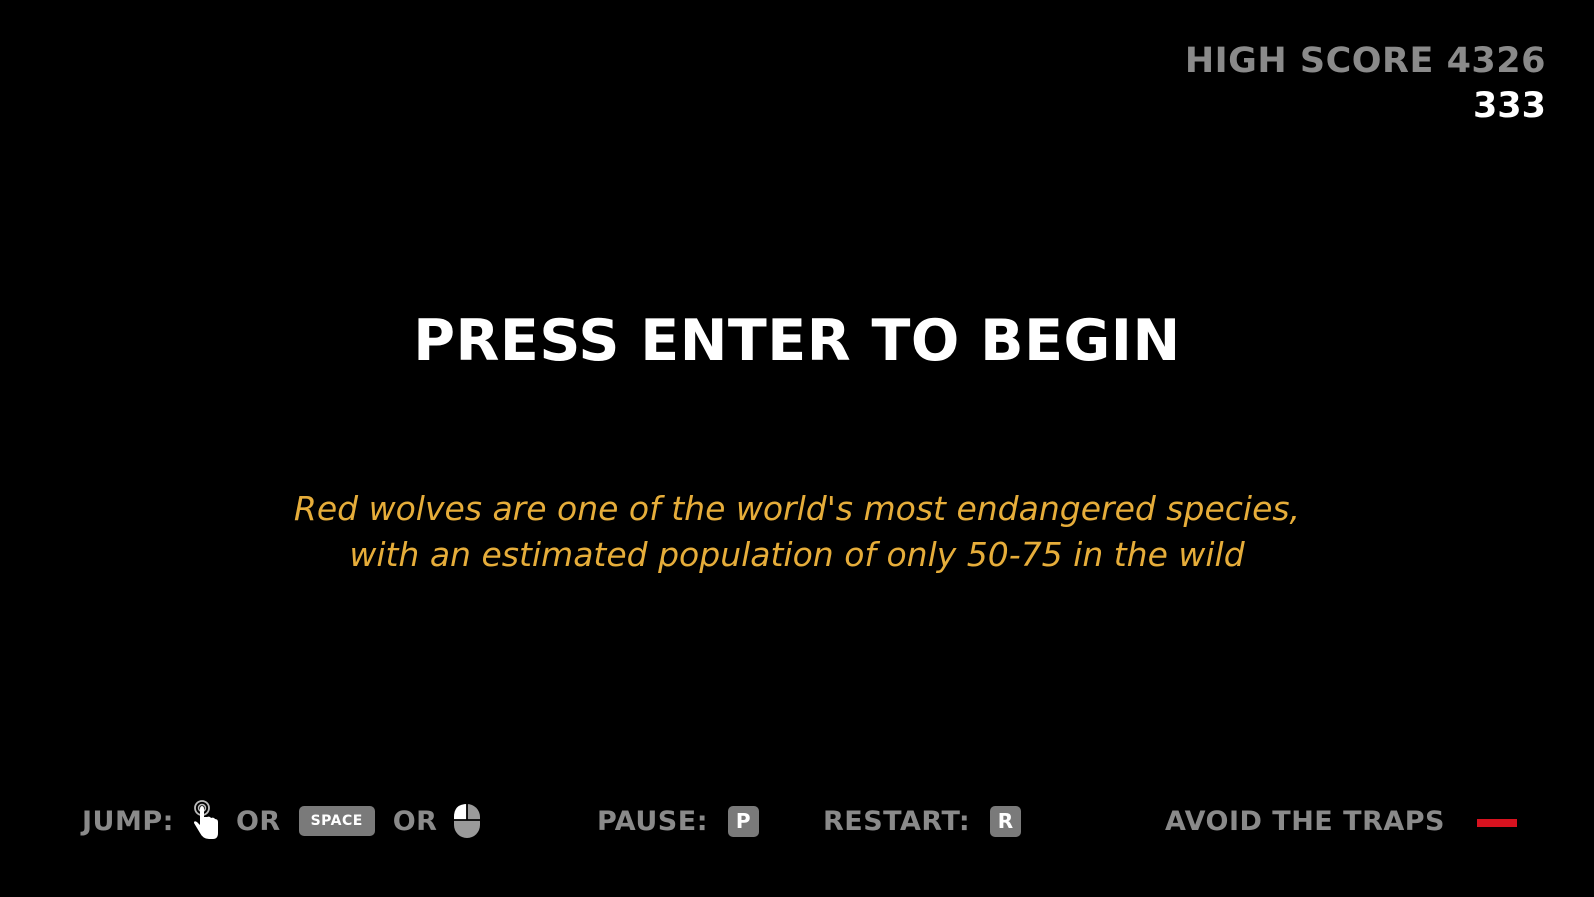 This screenshot has width=1594, height=897. I want to click on high-score-label: HIGH SCORE, so click(1309, 61).